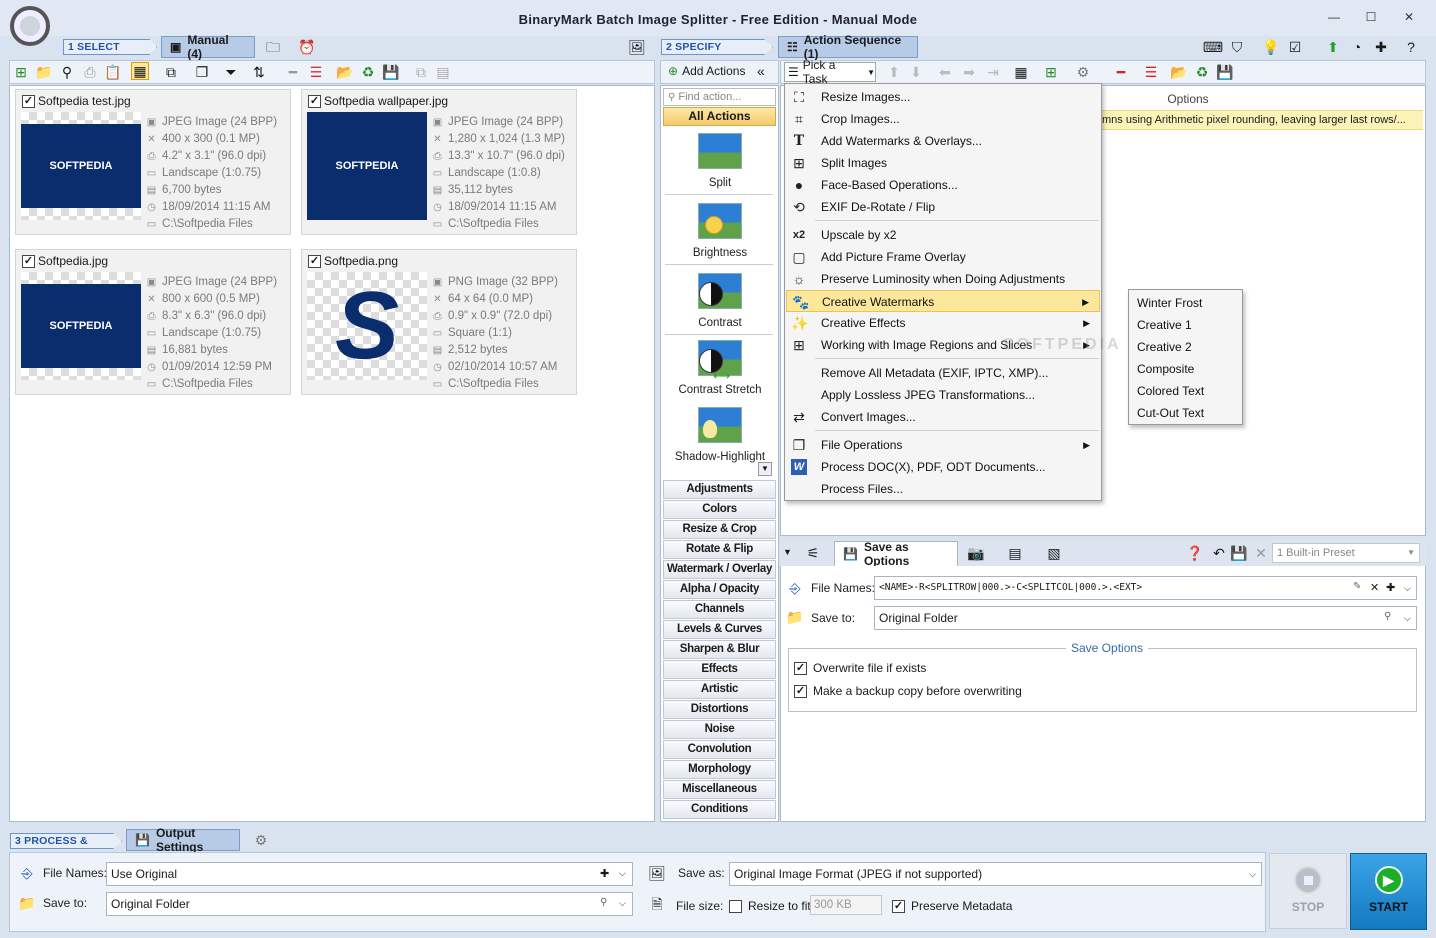  I want to click on output-save-to-input: Original Folder, so click(369, 904).